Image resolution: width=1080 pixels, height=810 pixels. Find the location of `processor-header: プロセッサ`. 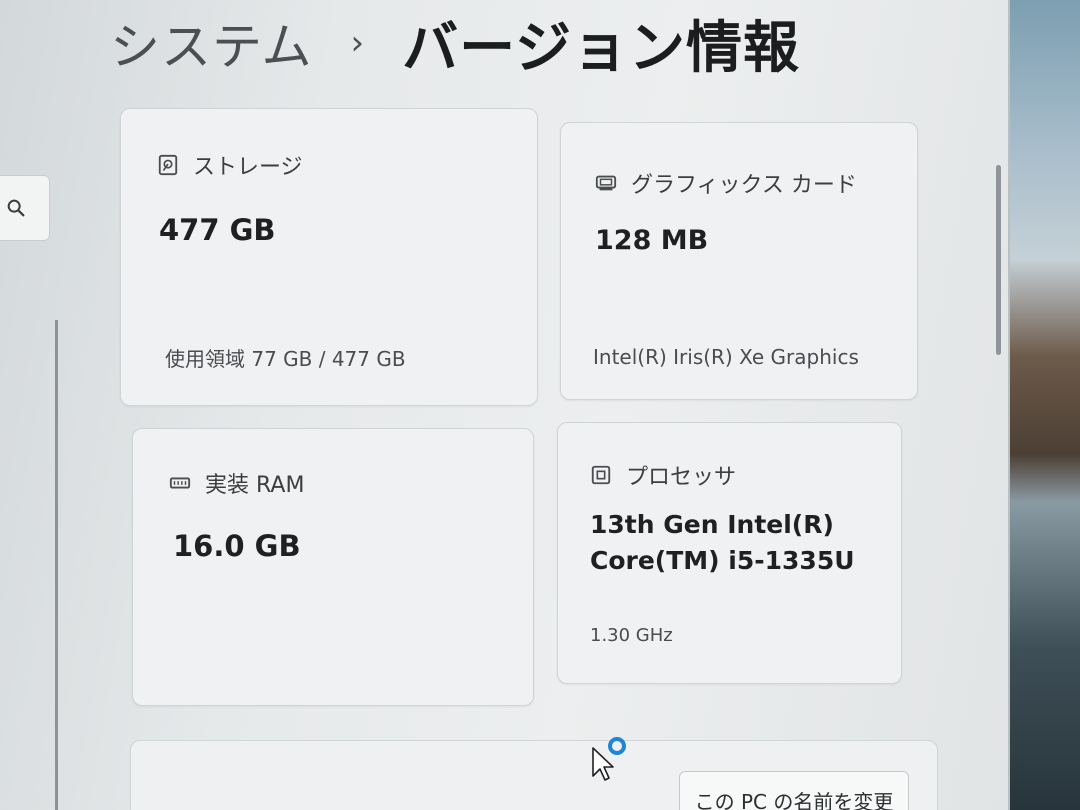

processor-header: プロセッサ is located at coordinates (663, 475).